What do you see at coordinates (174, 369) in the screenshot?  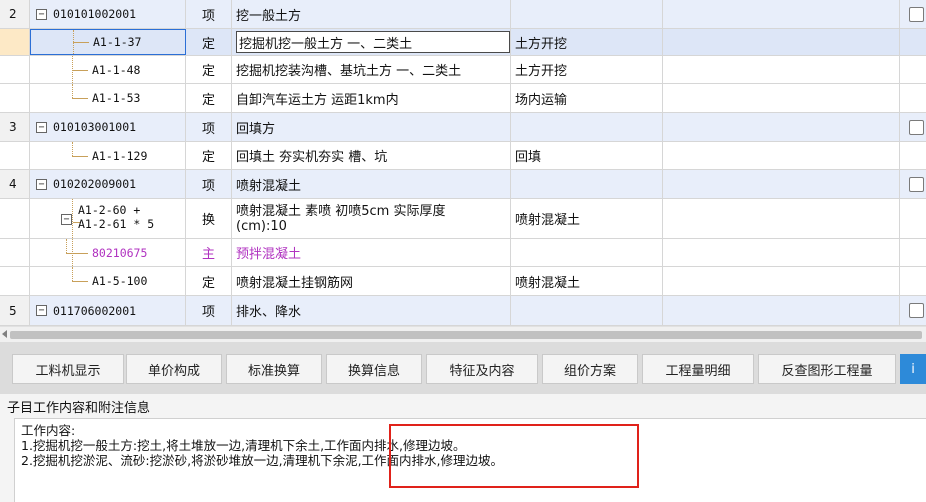 I see `tab-unit-price-composition: 单价构成` at bounding box center [174, 369].